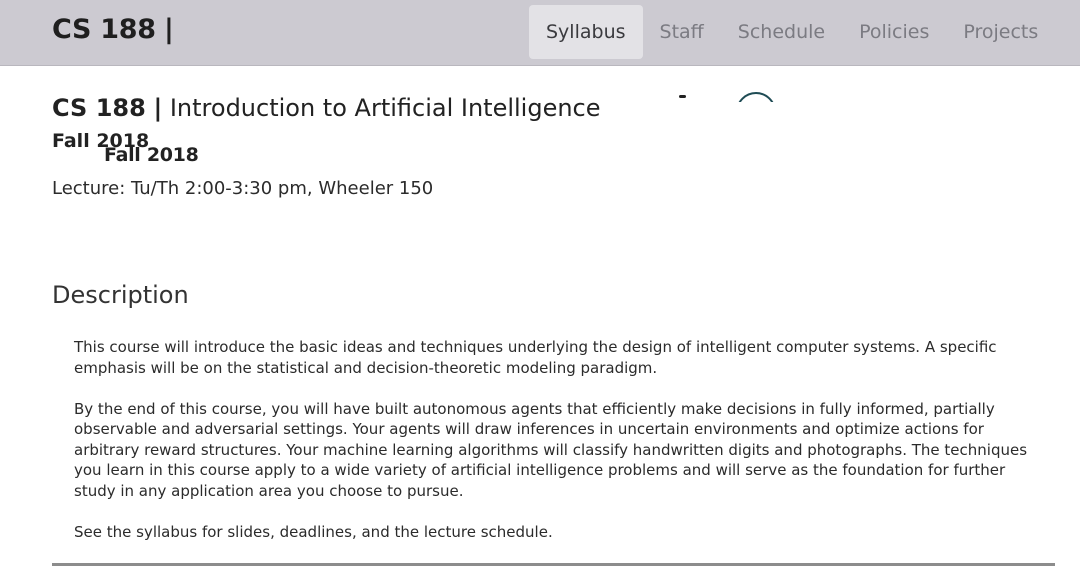 The width and height of the screenshot is (1080, 581). What do you see at coordinates (553, 564) in the screenshot?
I see `section-divider` at bounding box center [553, 564].